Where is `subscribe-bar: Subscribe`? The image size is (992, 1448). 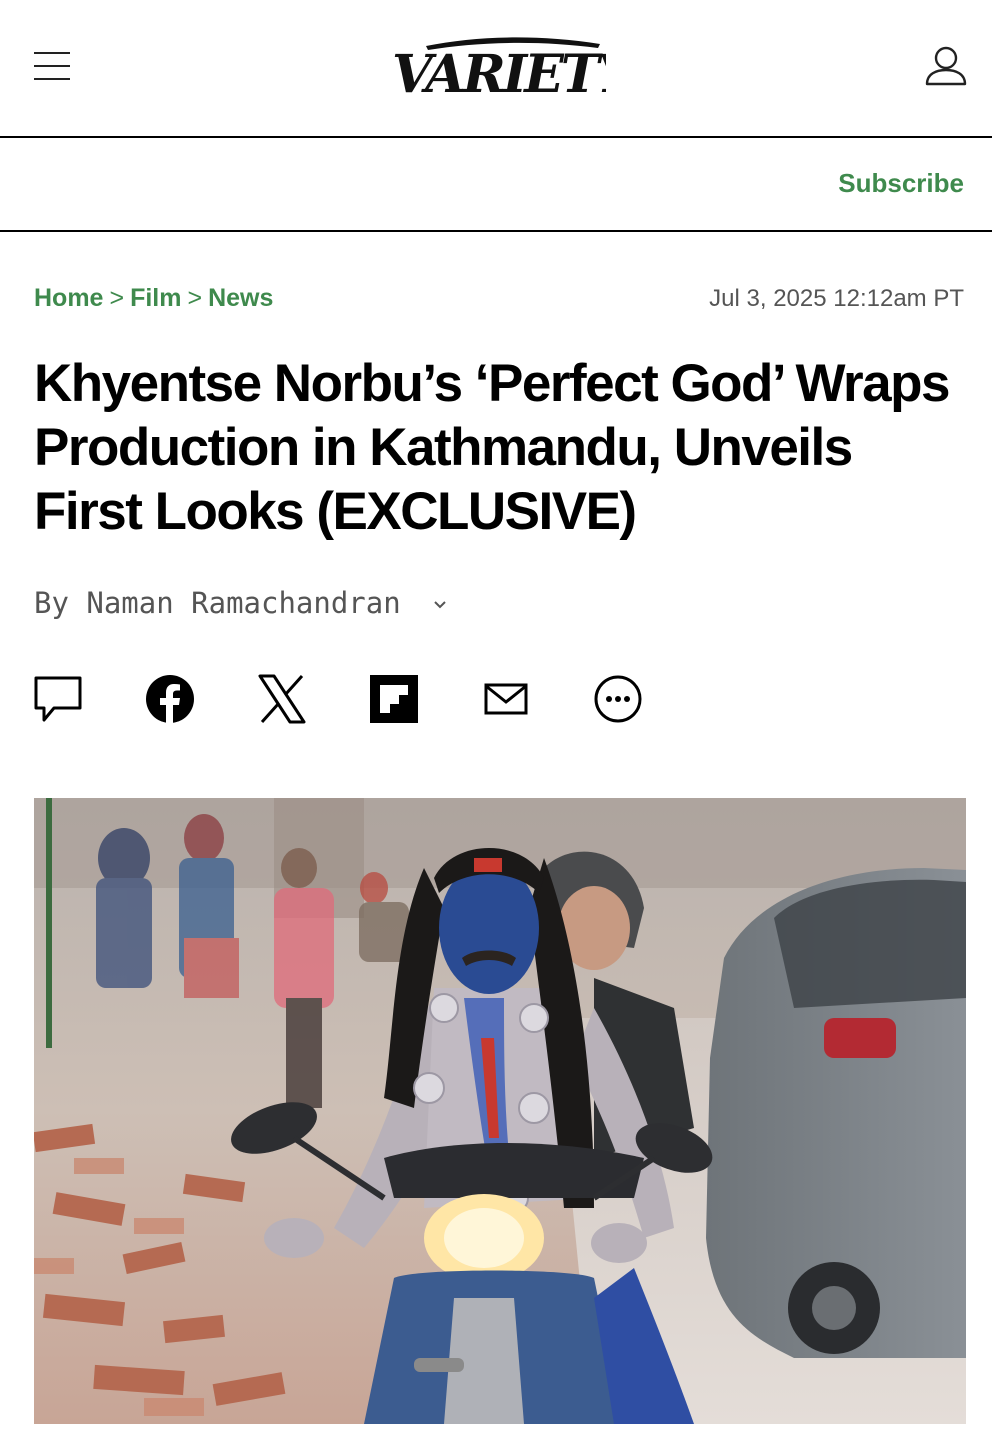 subscribe-bar: Subscribe is located at coordinates (496, 185).